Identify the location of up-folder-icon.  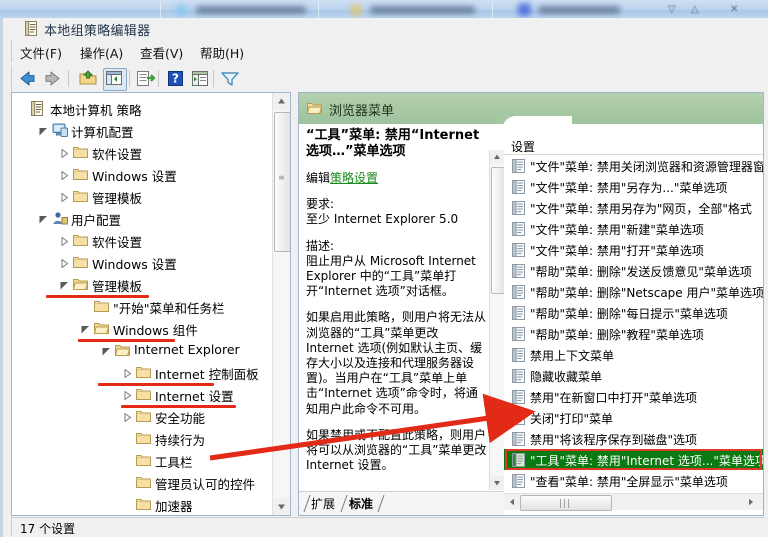
(88, 78).